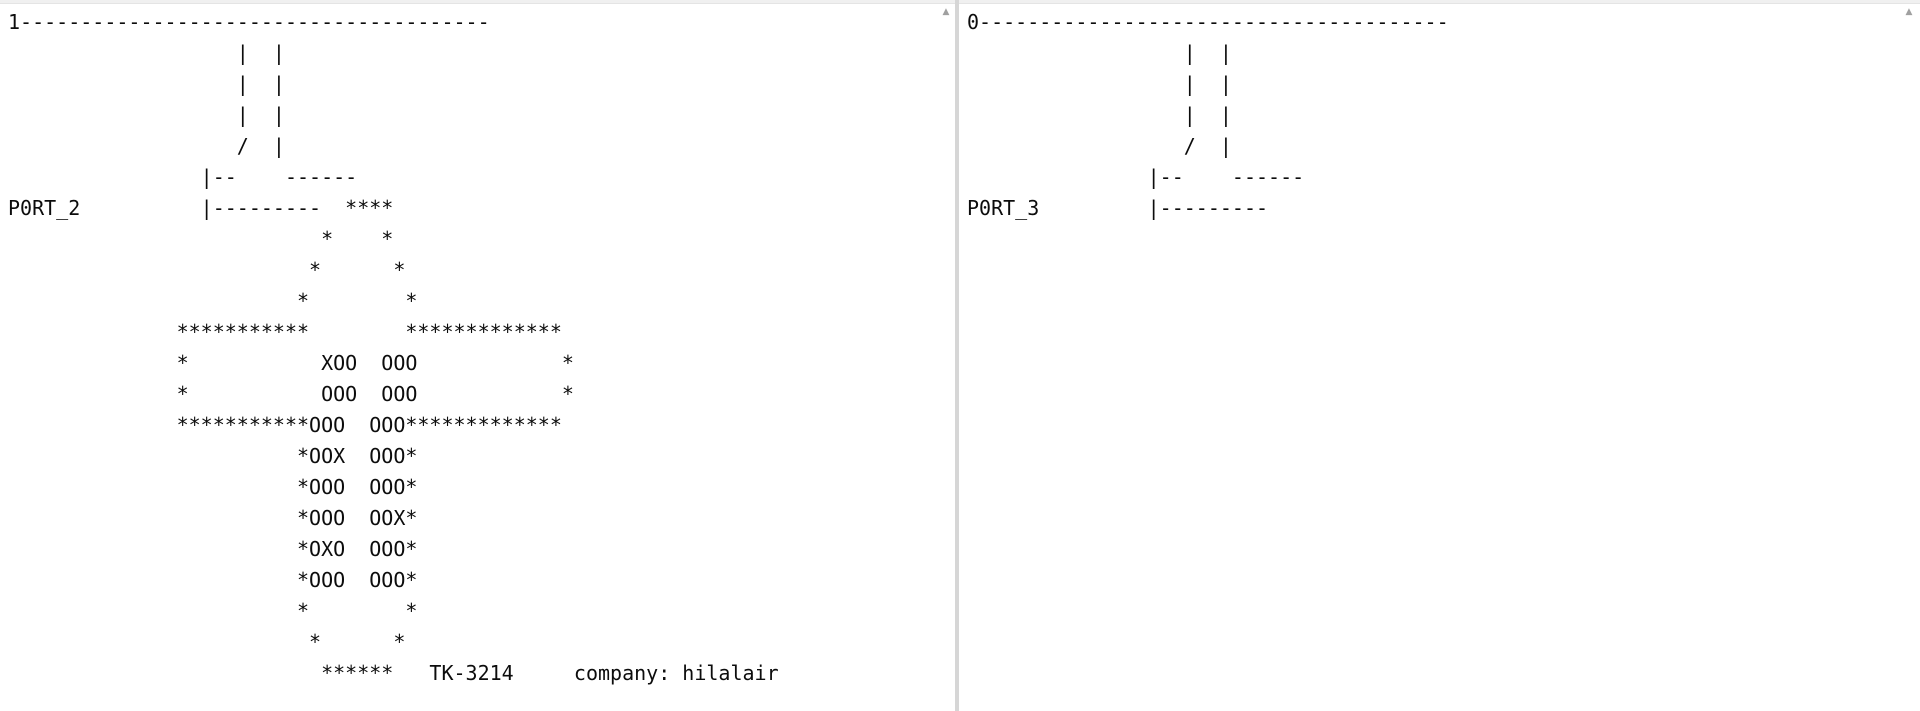 This screenshot has height=711, width=1920. Describe the element at coordinates (213, 518) in the screenshot. I see `left-line: *OOO OOX*` at that location.